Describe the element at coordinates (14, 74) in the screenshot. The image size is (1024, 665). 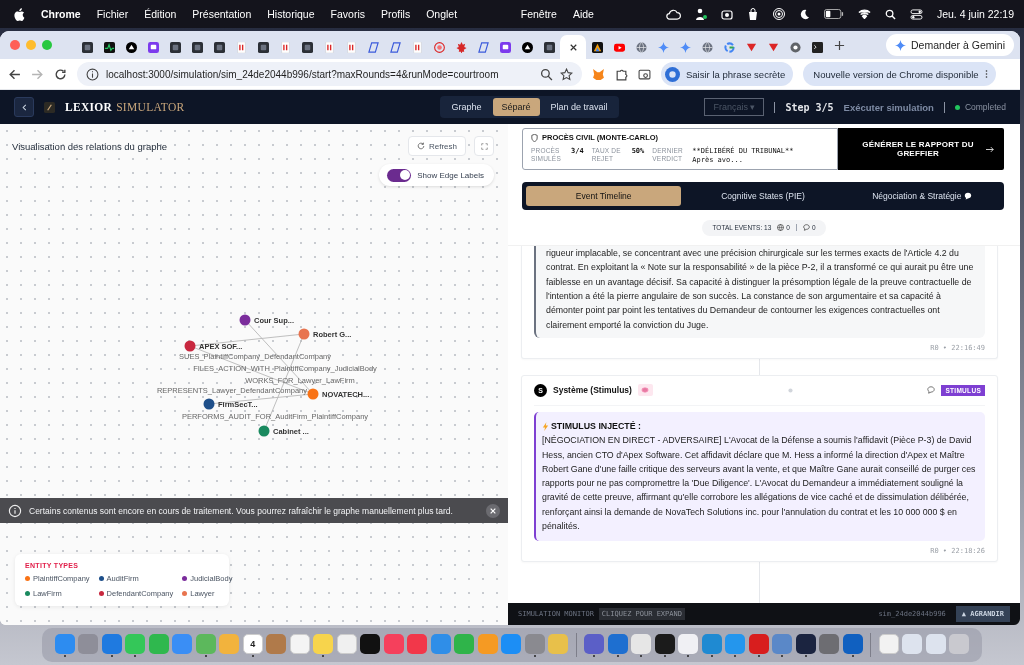
I see `back-arrow-icon` at that location.